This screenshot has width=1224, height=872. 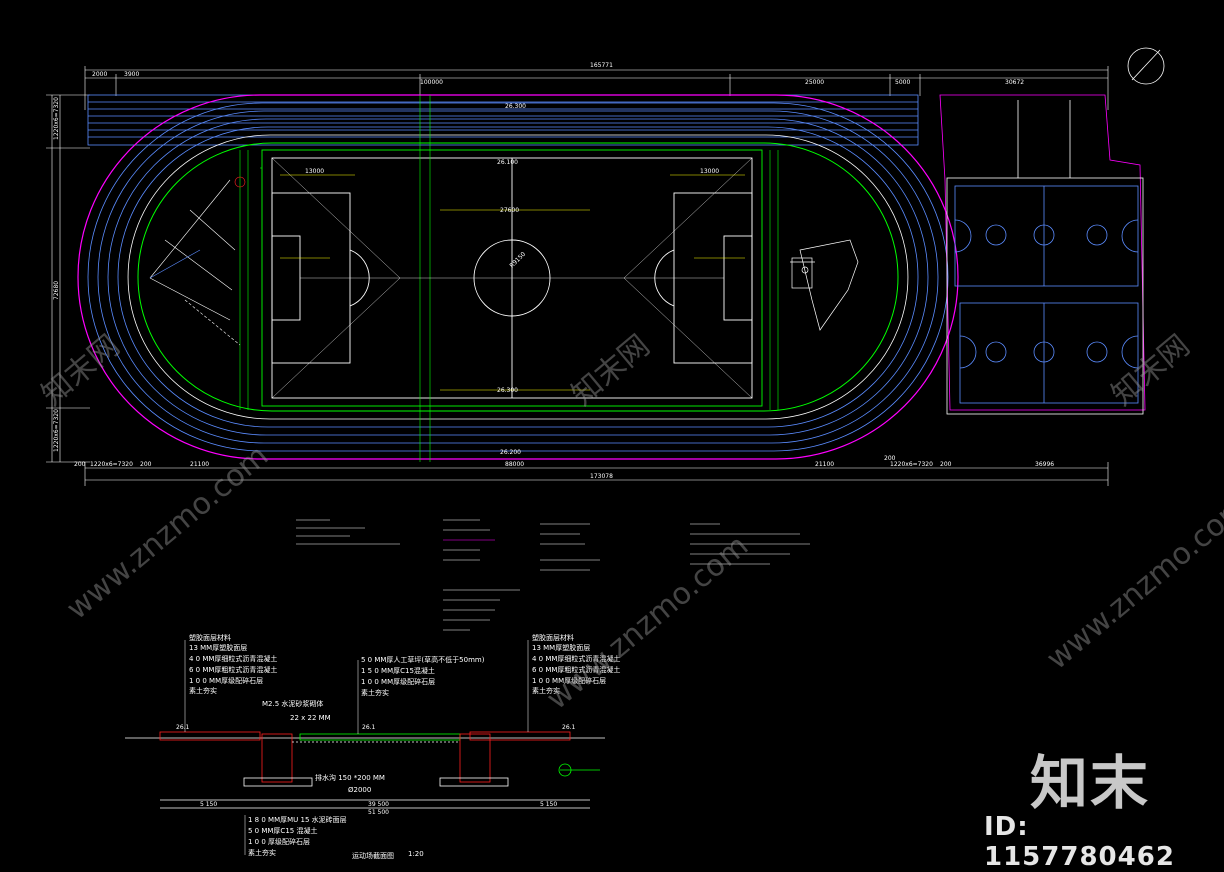 What do you see at coordinates (824, 285) in the screenshot?
I see `right-sector` at bounding box center [824, 285].